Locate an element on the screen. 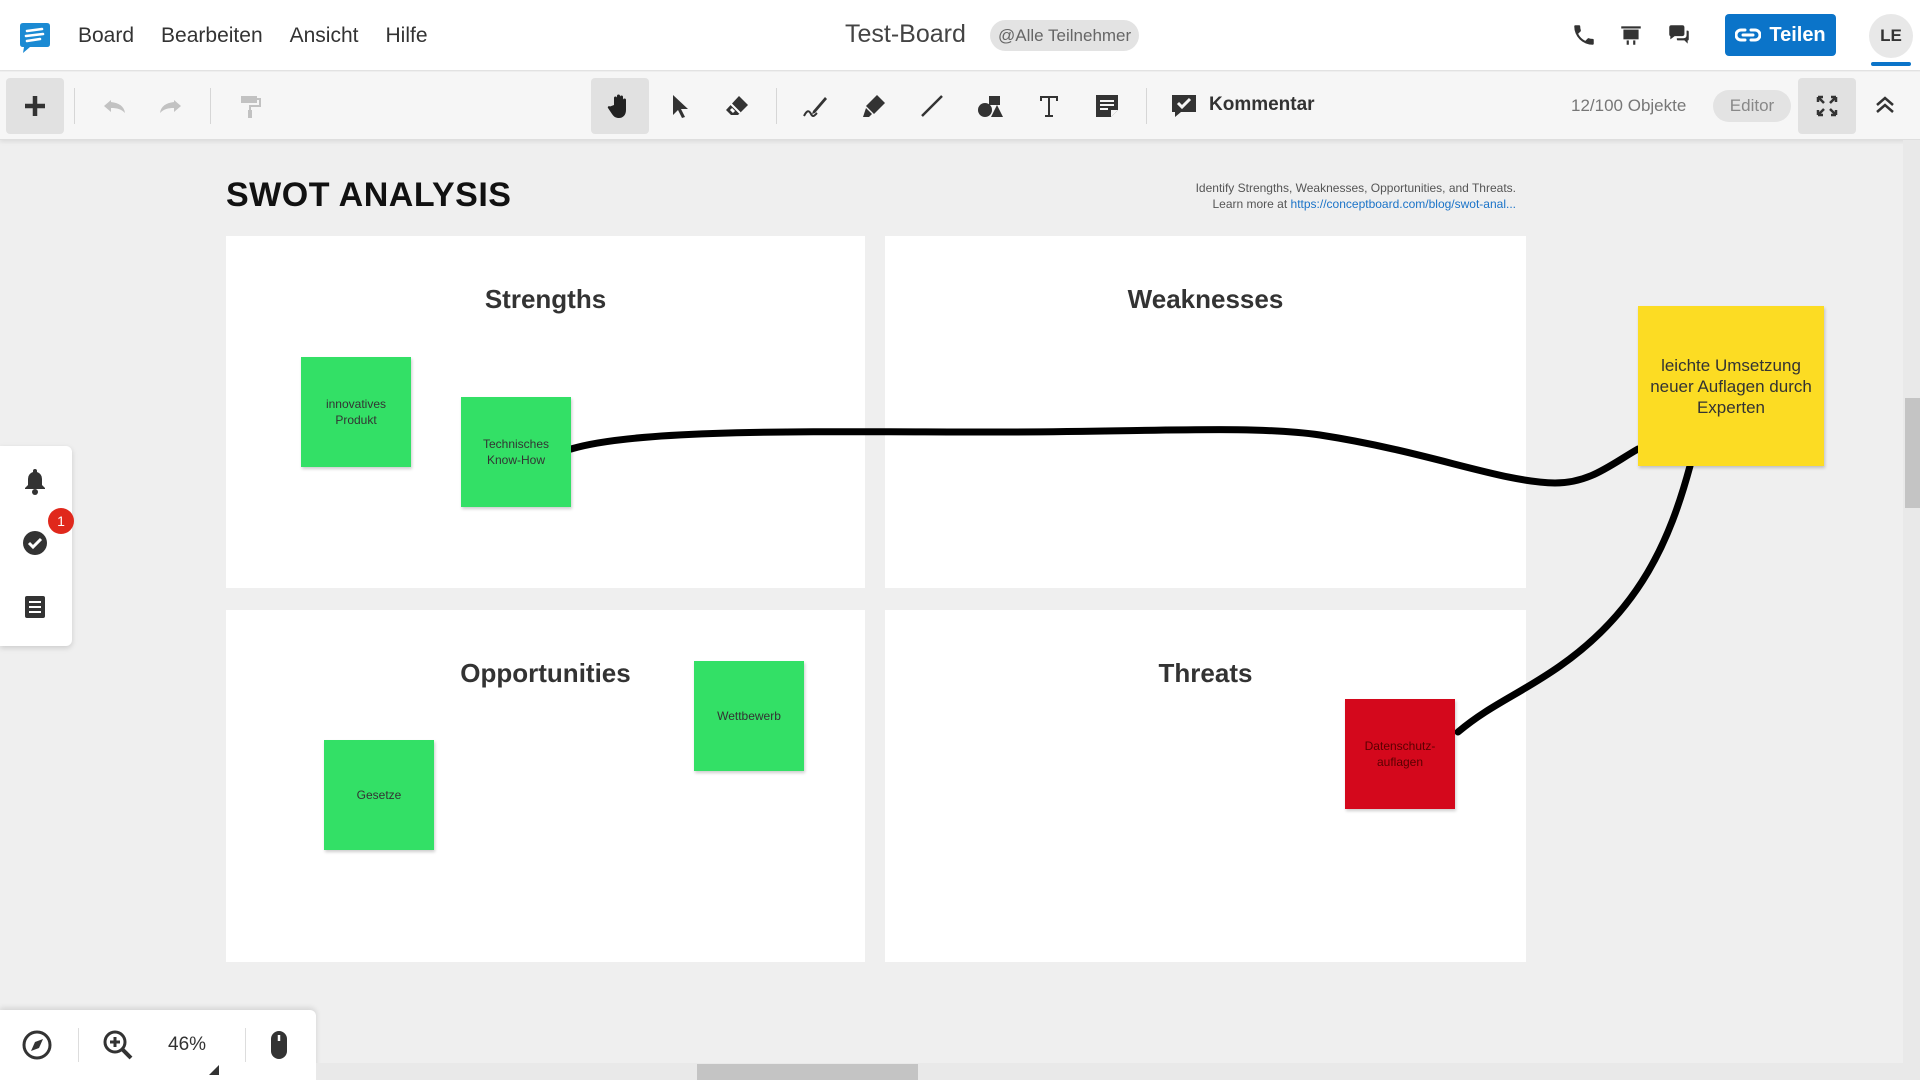 Image resolution: width=1920 pixels, height=1080 pixels. conceptboard-logo is located at coordinates (34, 38).